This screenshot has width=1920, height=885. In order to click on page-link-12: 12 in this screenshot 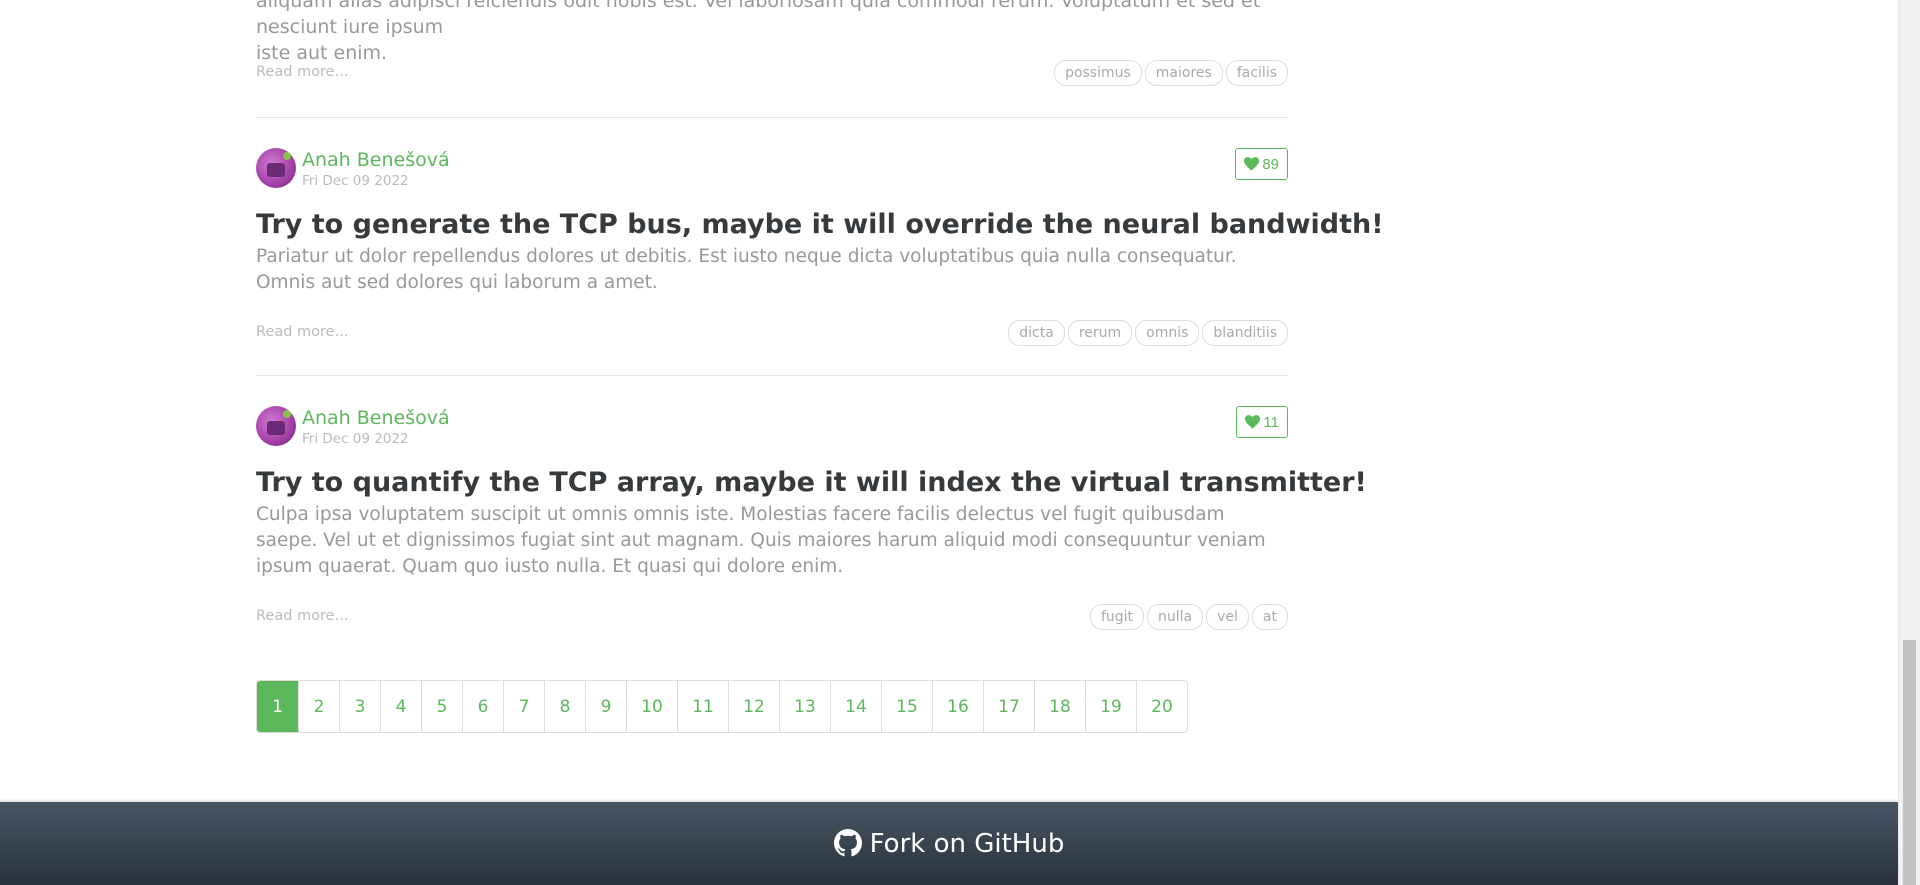, I will do `click(753, 706)`.